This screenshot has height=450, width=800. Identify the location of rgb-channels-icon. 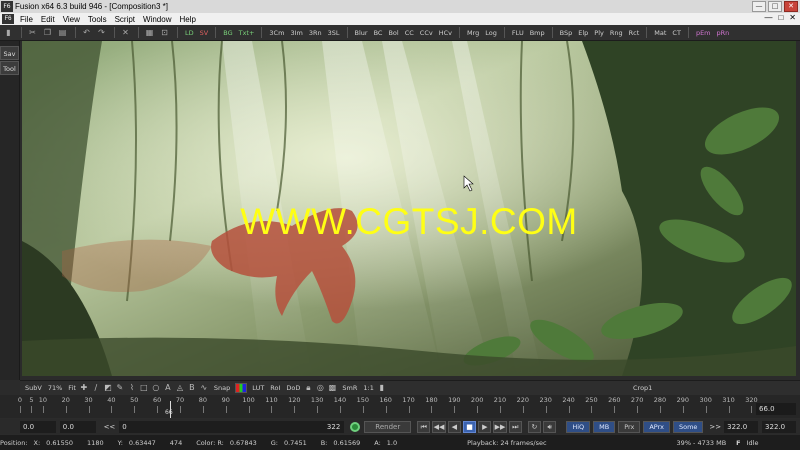
(241, 388).